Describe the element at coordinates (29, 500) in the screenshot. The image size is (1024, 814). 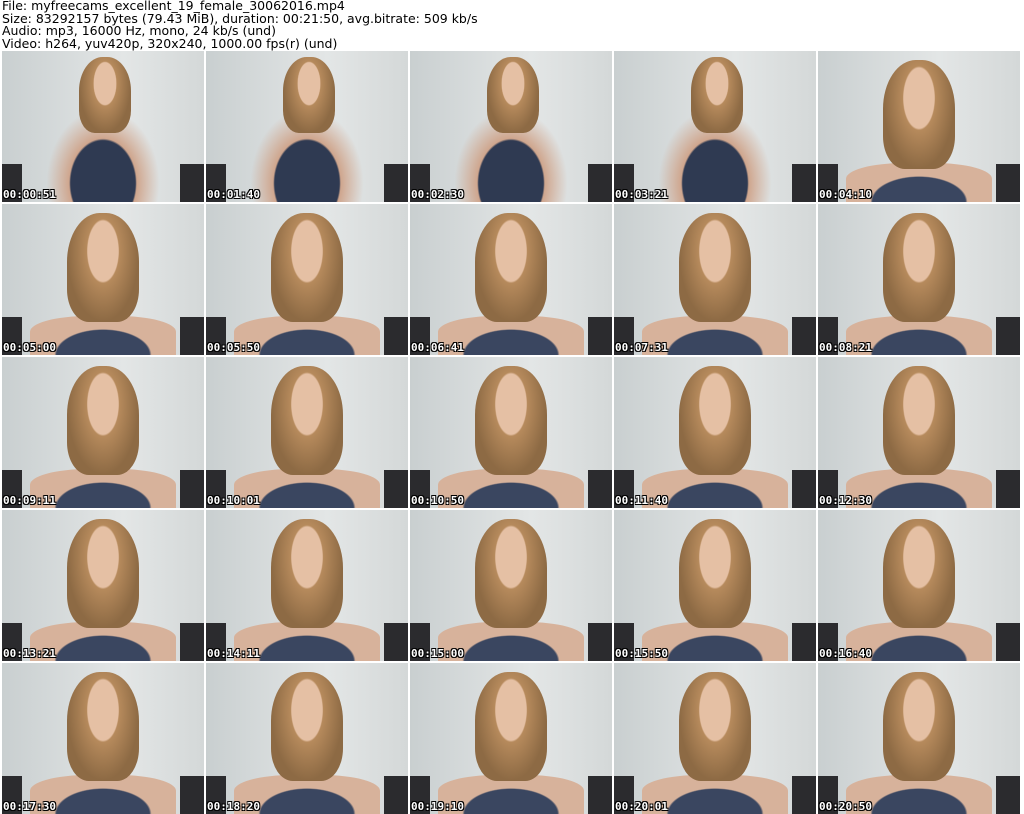
I see `timestamp: 00:09:11` at that location.